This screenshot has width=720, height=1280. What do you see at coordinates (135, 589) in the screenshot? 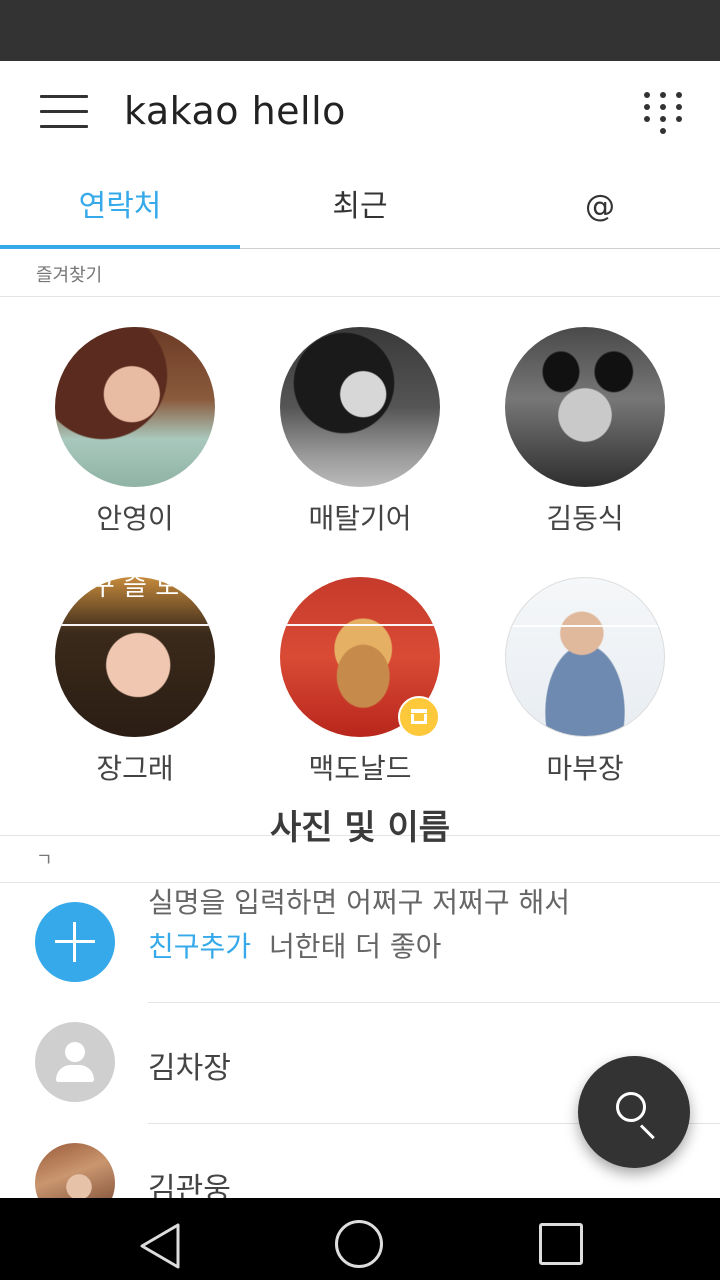
I see `avatar-overlay-text: 구 슬 모` at bounding box center [135, 589].